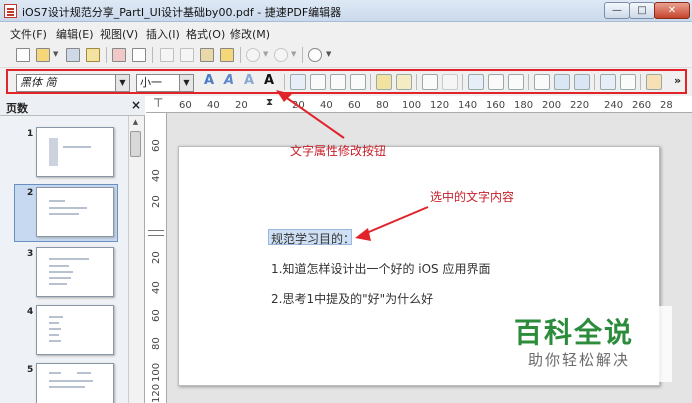 This screenshot has width=692, height=403. Describe the element at coordinates (363, 234) in the screenshot. I see `arrowhead-icon` at that location.